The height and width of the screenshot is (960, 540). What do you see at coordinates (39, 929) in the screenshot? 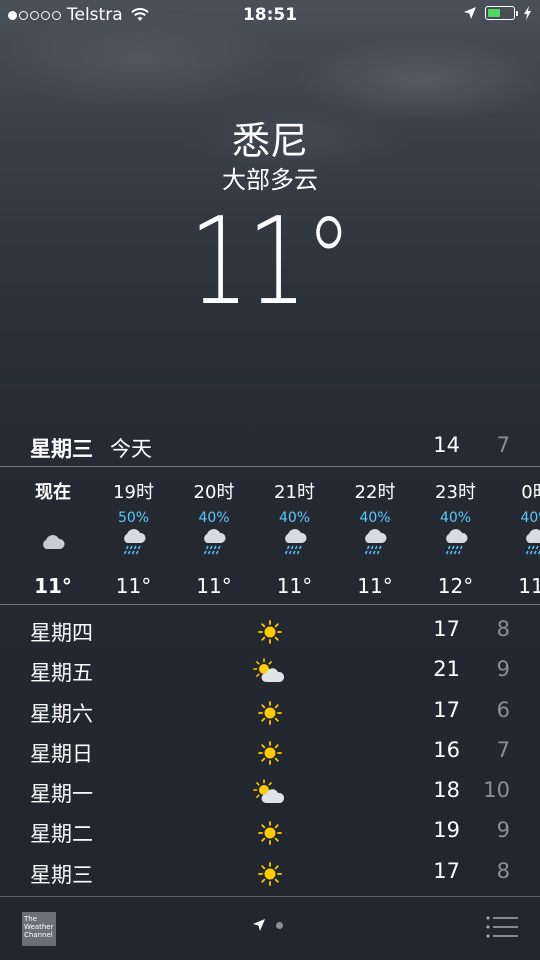
I see `weather-channel-logo: The Weather Channel` at bounding box center [39, 929].